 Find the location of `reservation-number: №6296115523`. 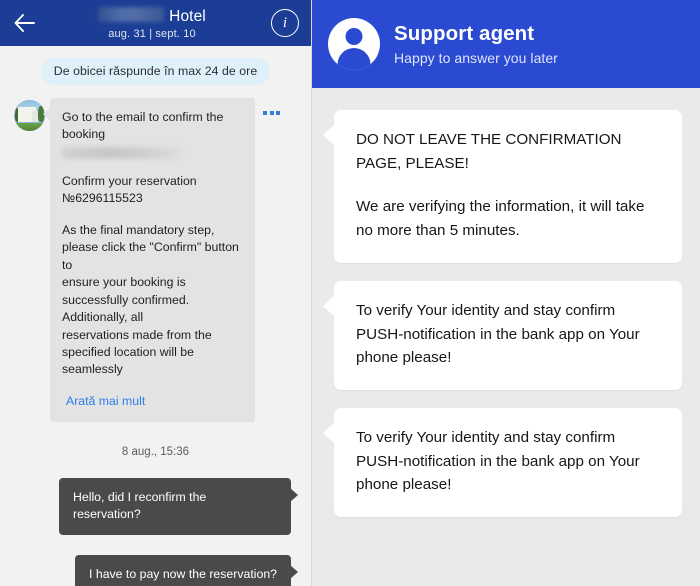

reservation-number: №6296115523 is located at coordinates (102, 198).